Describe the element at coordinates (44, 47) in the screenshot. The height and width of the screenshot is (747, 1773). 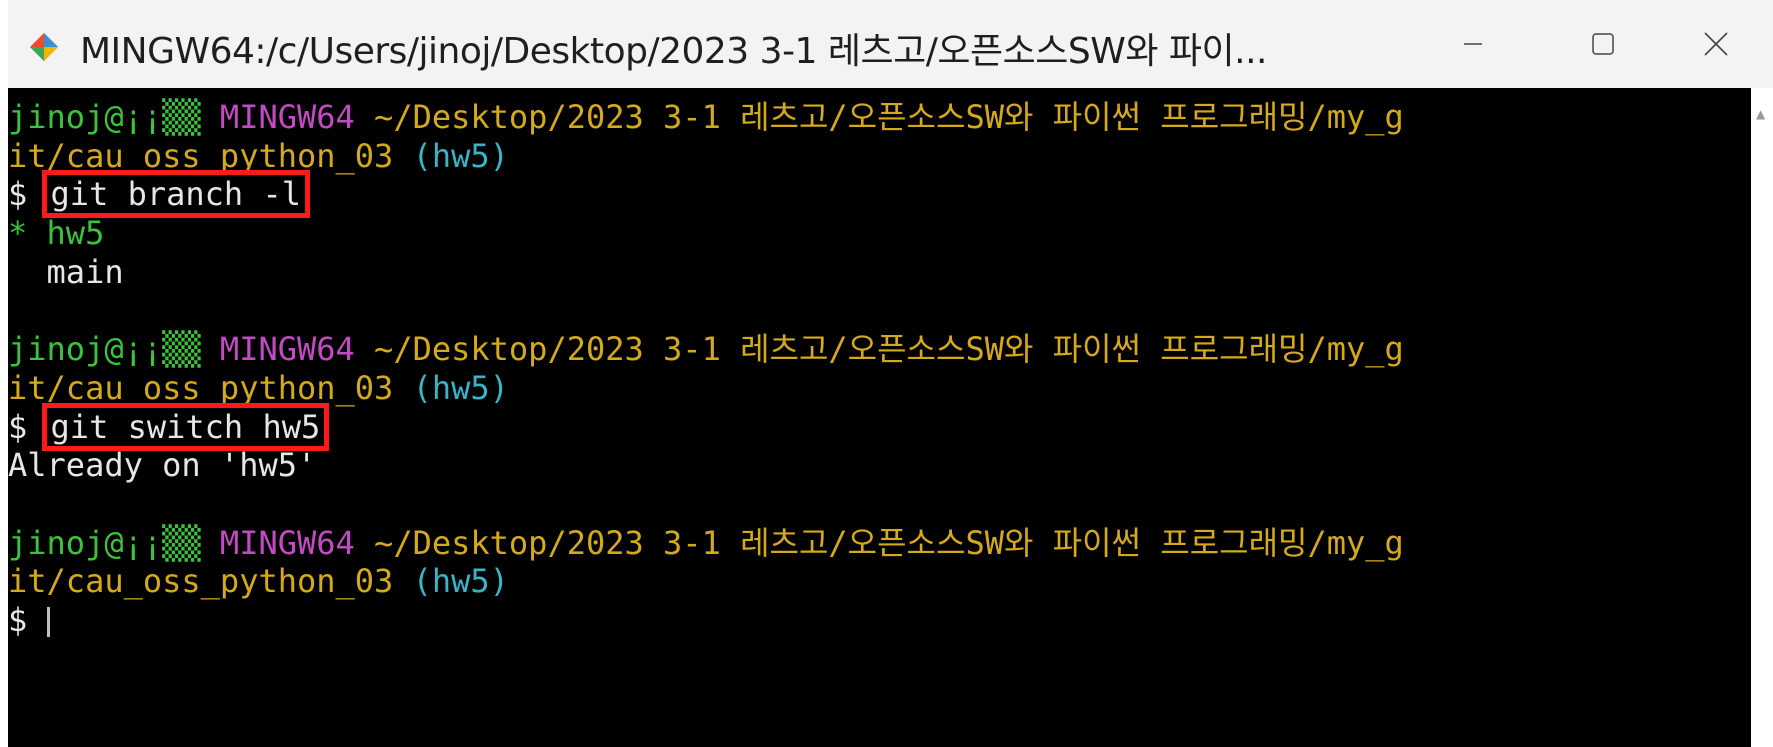
I see `git-bash-icon` at that location.